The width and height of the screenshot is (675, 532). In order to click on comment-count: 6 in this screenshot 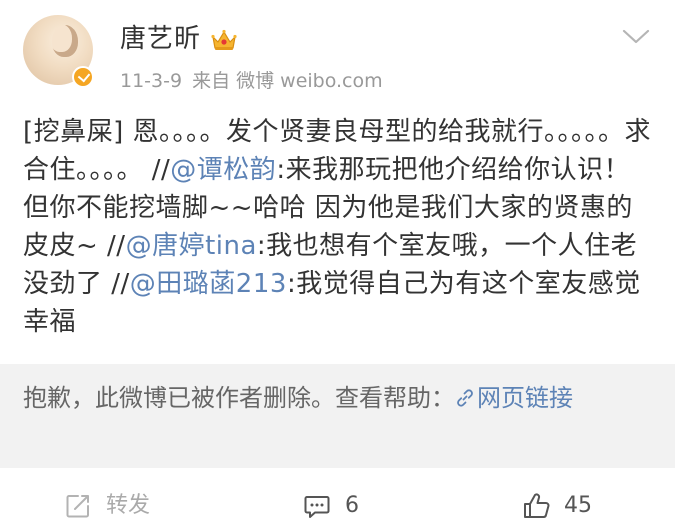, I will do `click(352, 505)`.